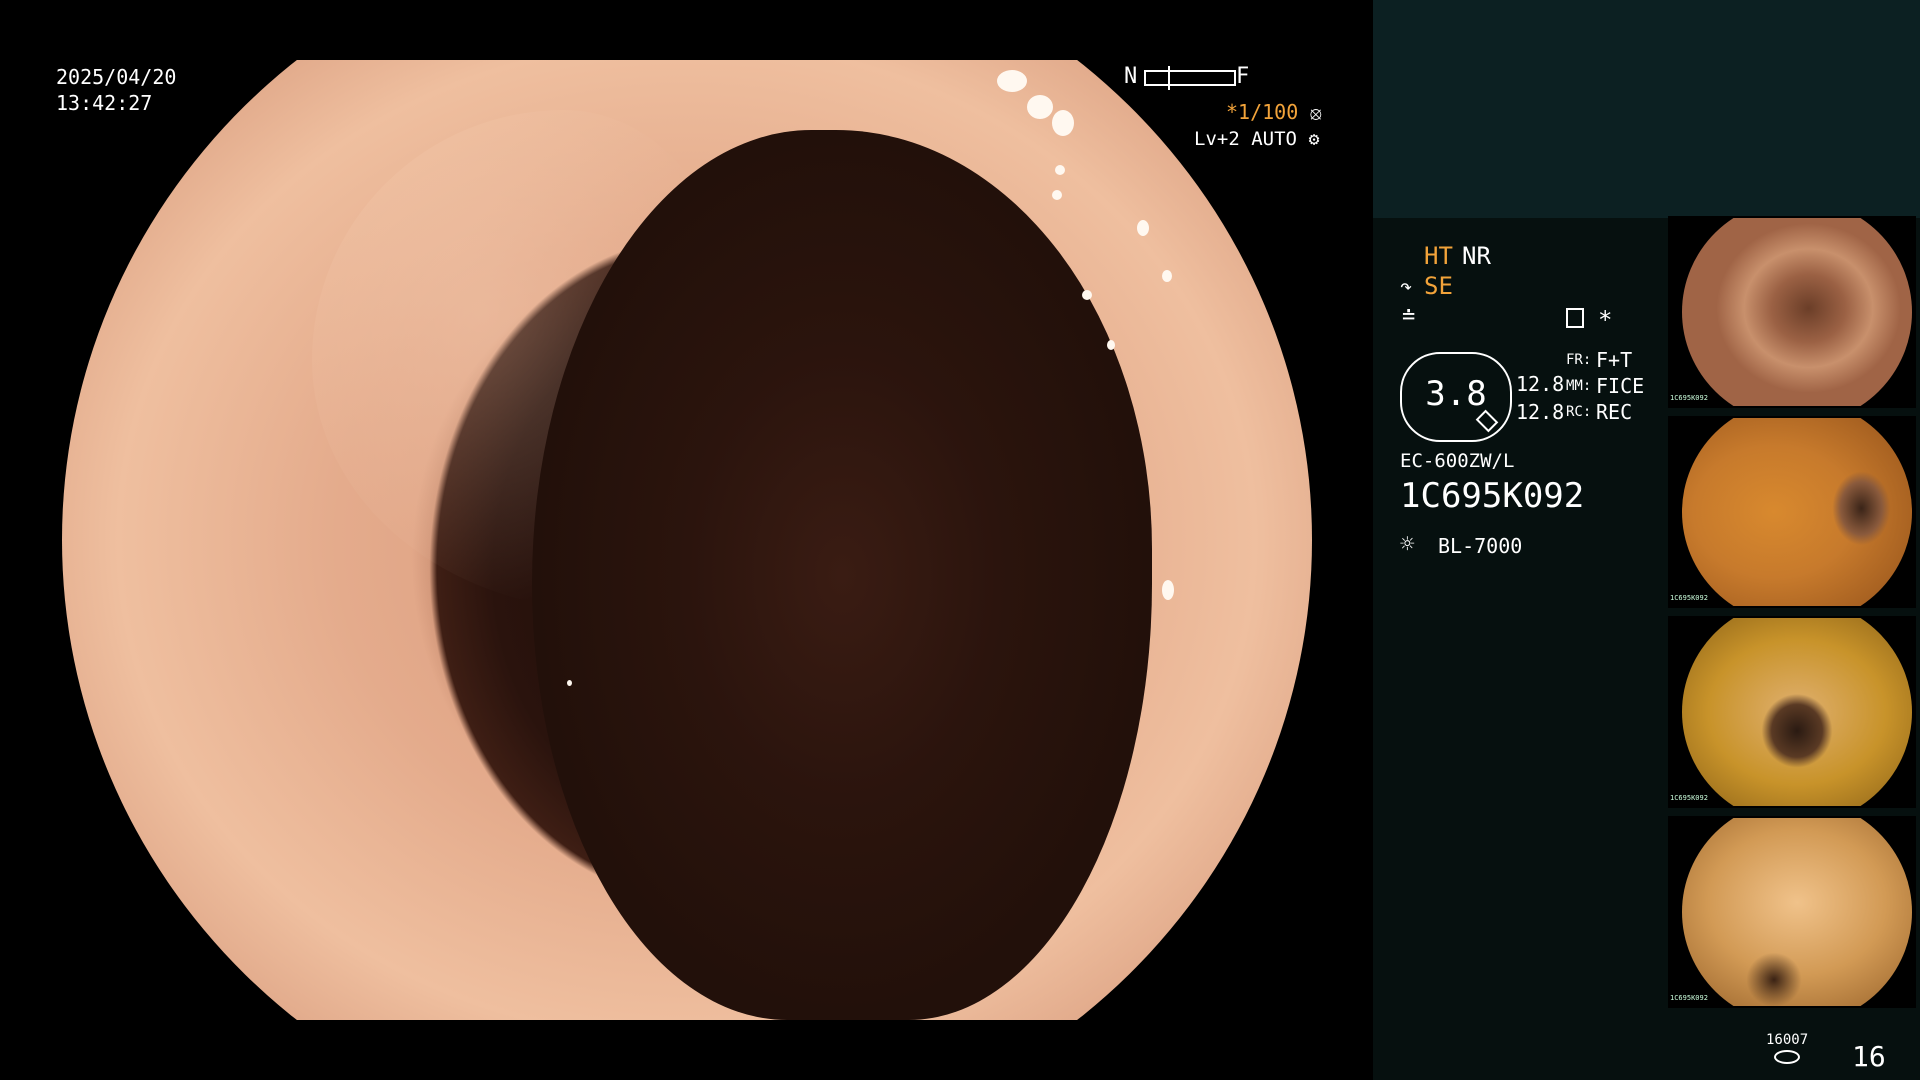 This screenshot has height=1080, width=1920. What do you see at coordinates (1540, 412) in the screenshot?
I see `frame-rate-value-2: 12.8` at bounding box center [1540, 412].